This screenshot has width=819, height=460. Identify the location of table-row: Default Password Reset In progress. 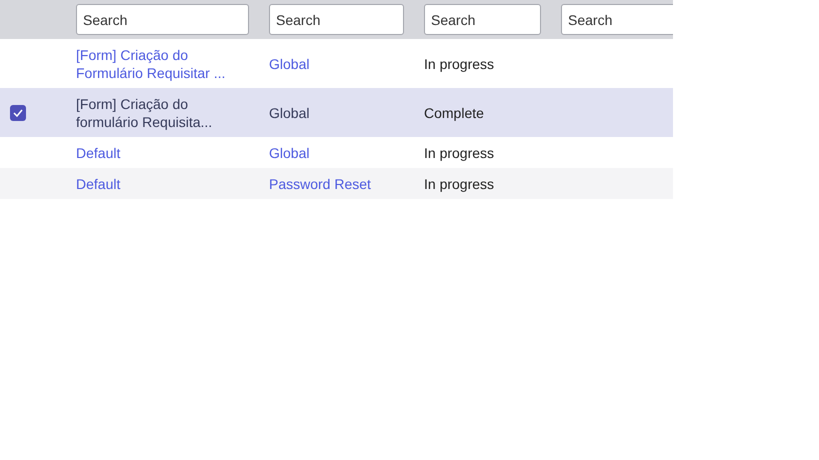
(336, 183).